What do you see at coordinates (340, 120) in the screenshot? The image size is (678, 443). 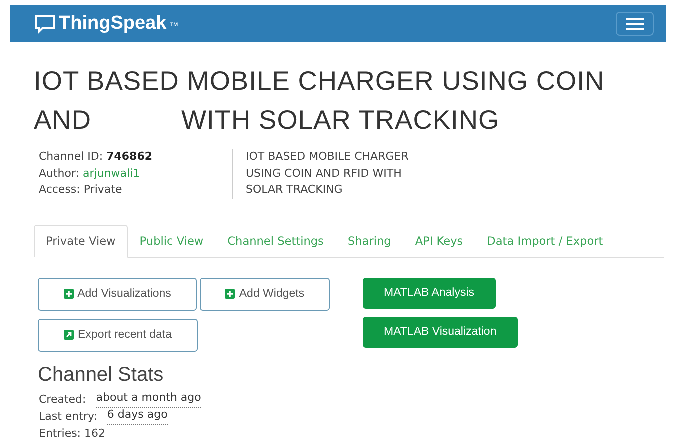 I see `page-title: WITH SOLAR TRACKING` at bounding box center [340, 120].